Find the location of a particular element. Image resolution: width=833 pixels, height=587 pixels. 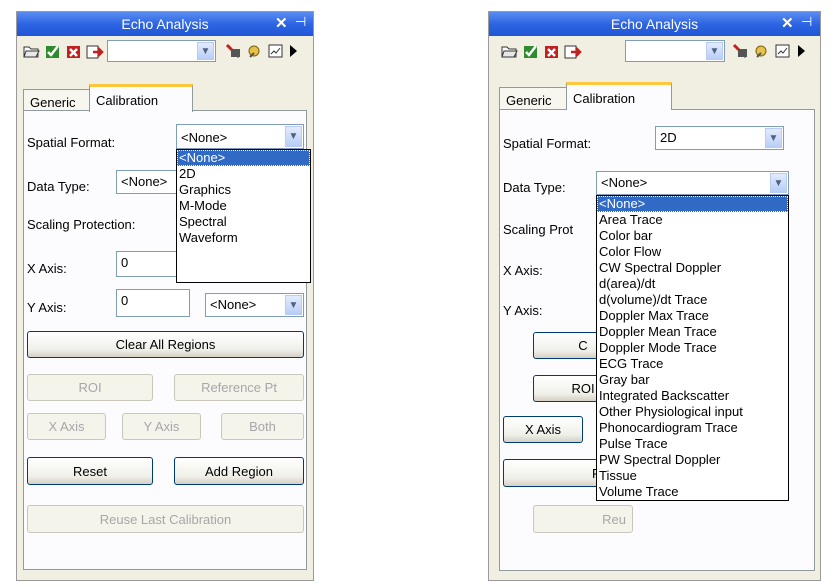

dropdown-option: Doppler Max Trace is located at coordinates (692, 316).